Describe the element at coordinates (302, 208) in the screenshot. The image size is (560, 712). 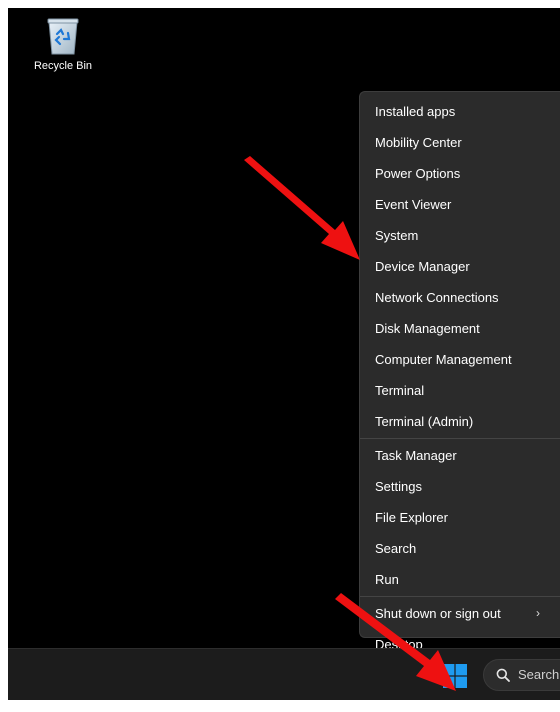
I see `red-arrow-annotation` at that location.